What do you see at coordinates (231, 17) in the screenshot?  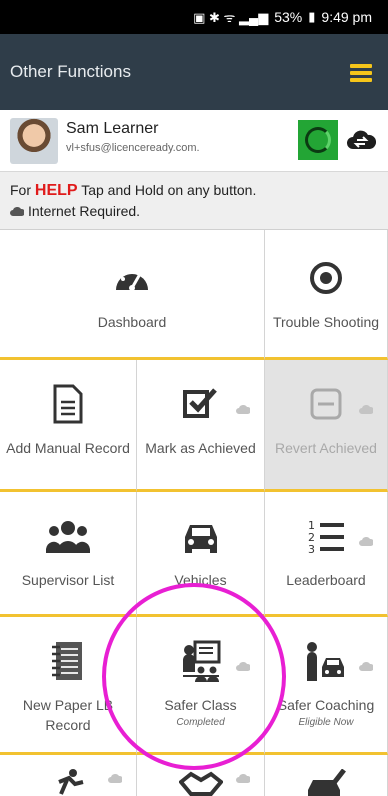 I see `status-icons: ▣ ✱ ᯤ ▂▄▆` at bounding box center [231, 17].